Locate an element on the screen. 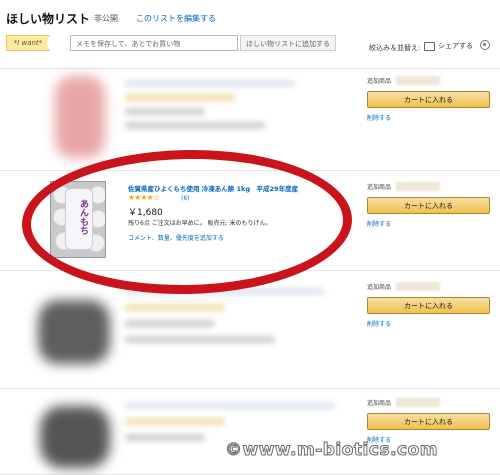 Image resolution: width=500 pixels, height=475 pixels. share-label: シェアする is located at coordinates (455, 46).